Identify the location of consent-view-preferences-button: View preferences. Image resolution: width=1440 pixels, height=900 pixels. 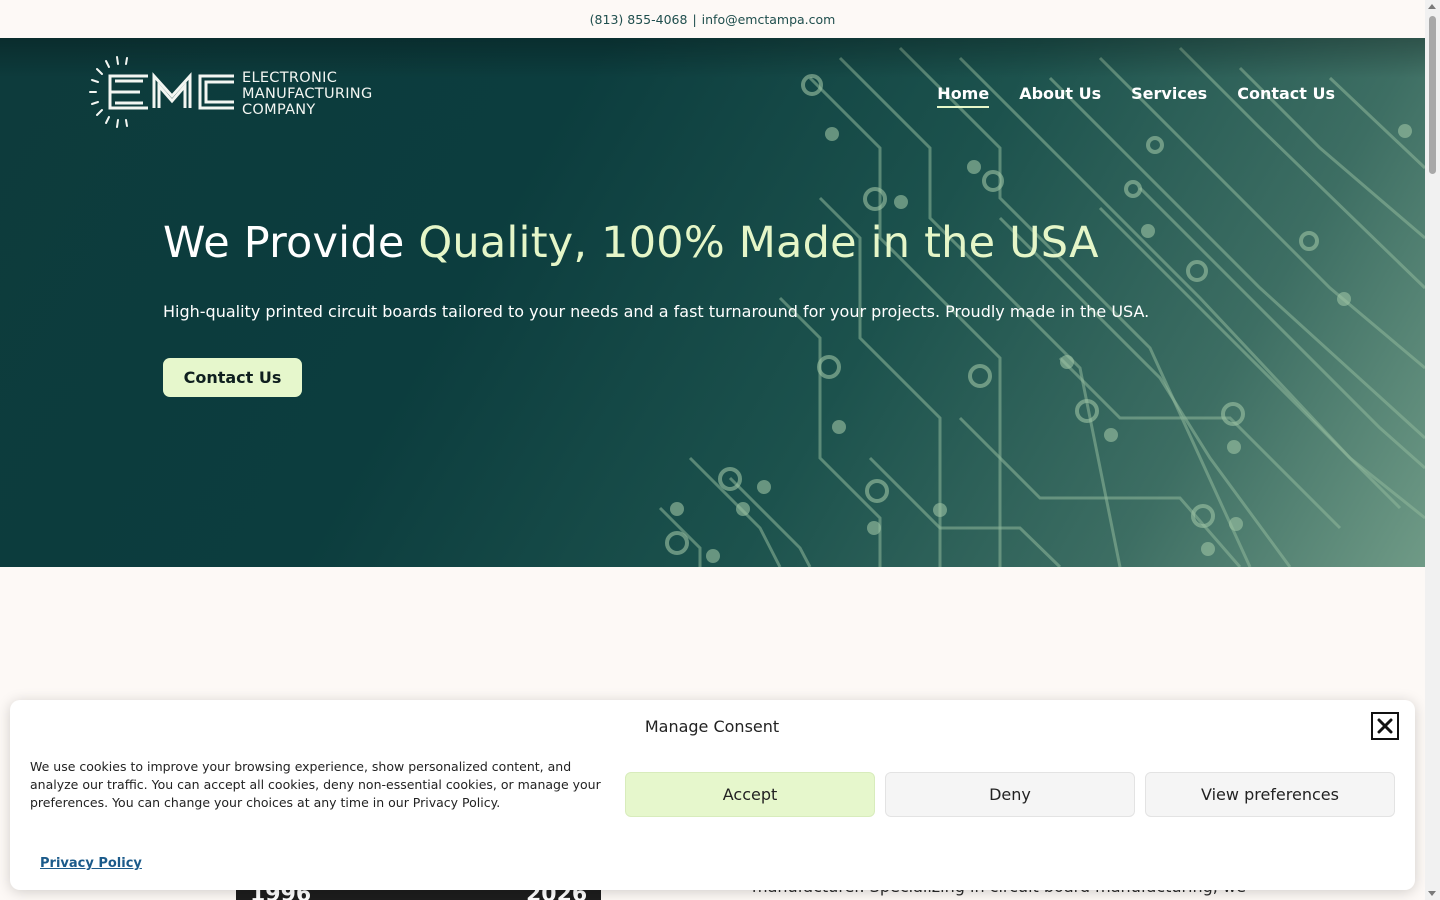
(1270, 794).